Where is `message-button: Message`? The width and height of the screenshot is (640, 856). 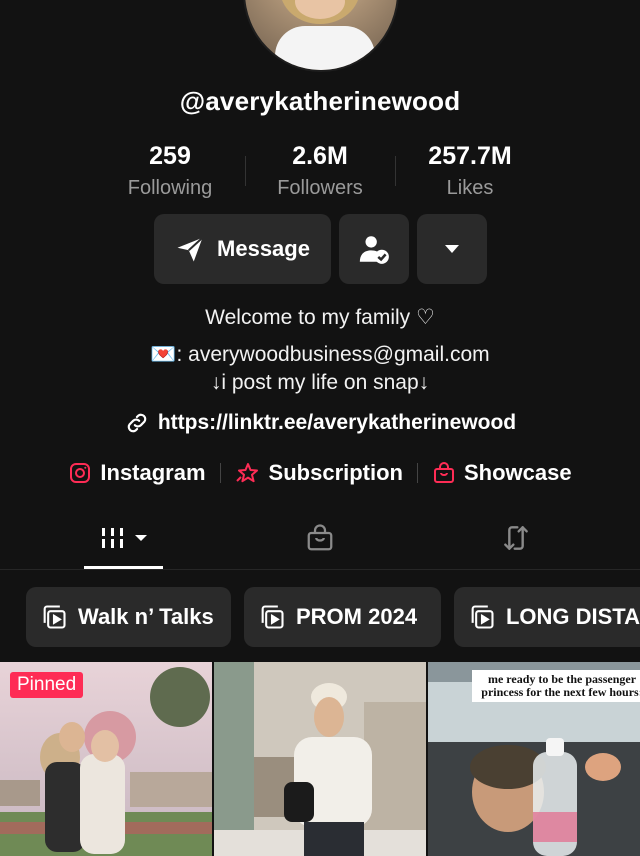 message-button: Message is located at coordinates (242, 249).